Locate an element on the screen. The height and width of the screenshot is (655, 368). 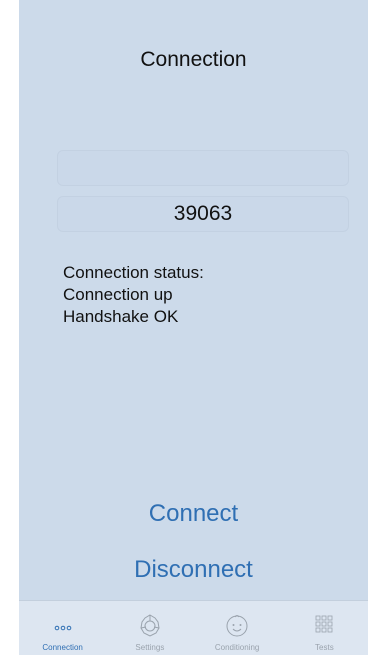
baby-face-icon is located at coordinates (237, 626).